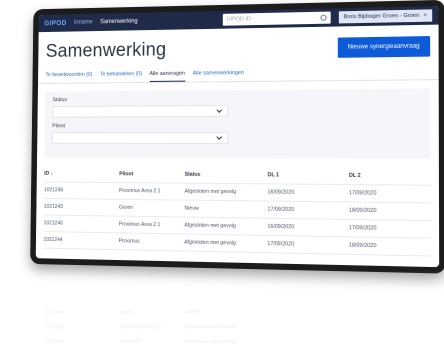  What do you see at coordinates (126, 311) in the screenshot?
I see `reflection-cell-pilot: Groen` at bounding box center [126, 311].